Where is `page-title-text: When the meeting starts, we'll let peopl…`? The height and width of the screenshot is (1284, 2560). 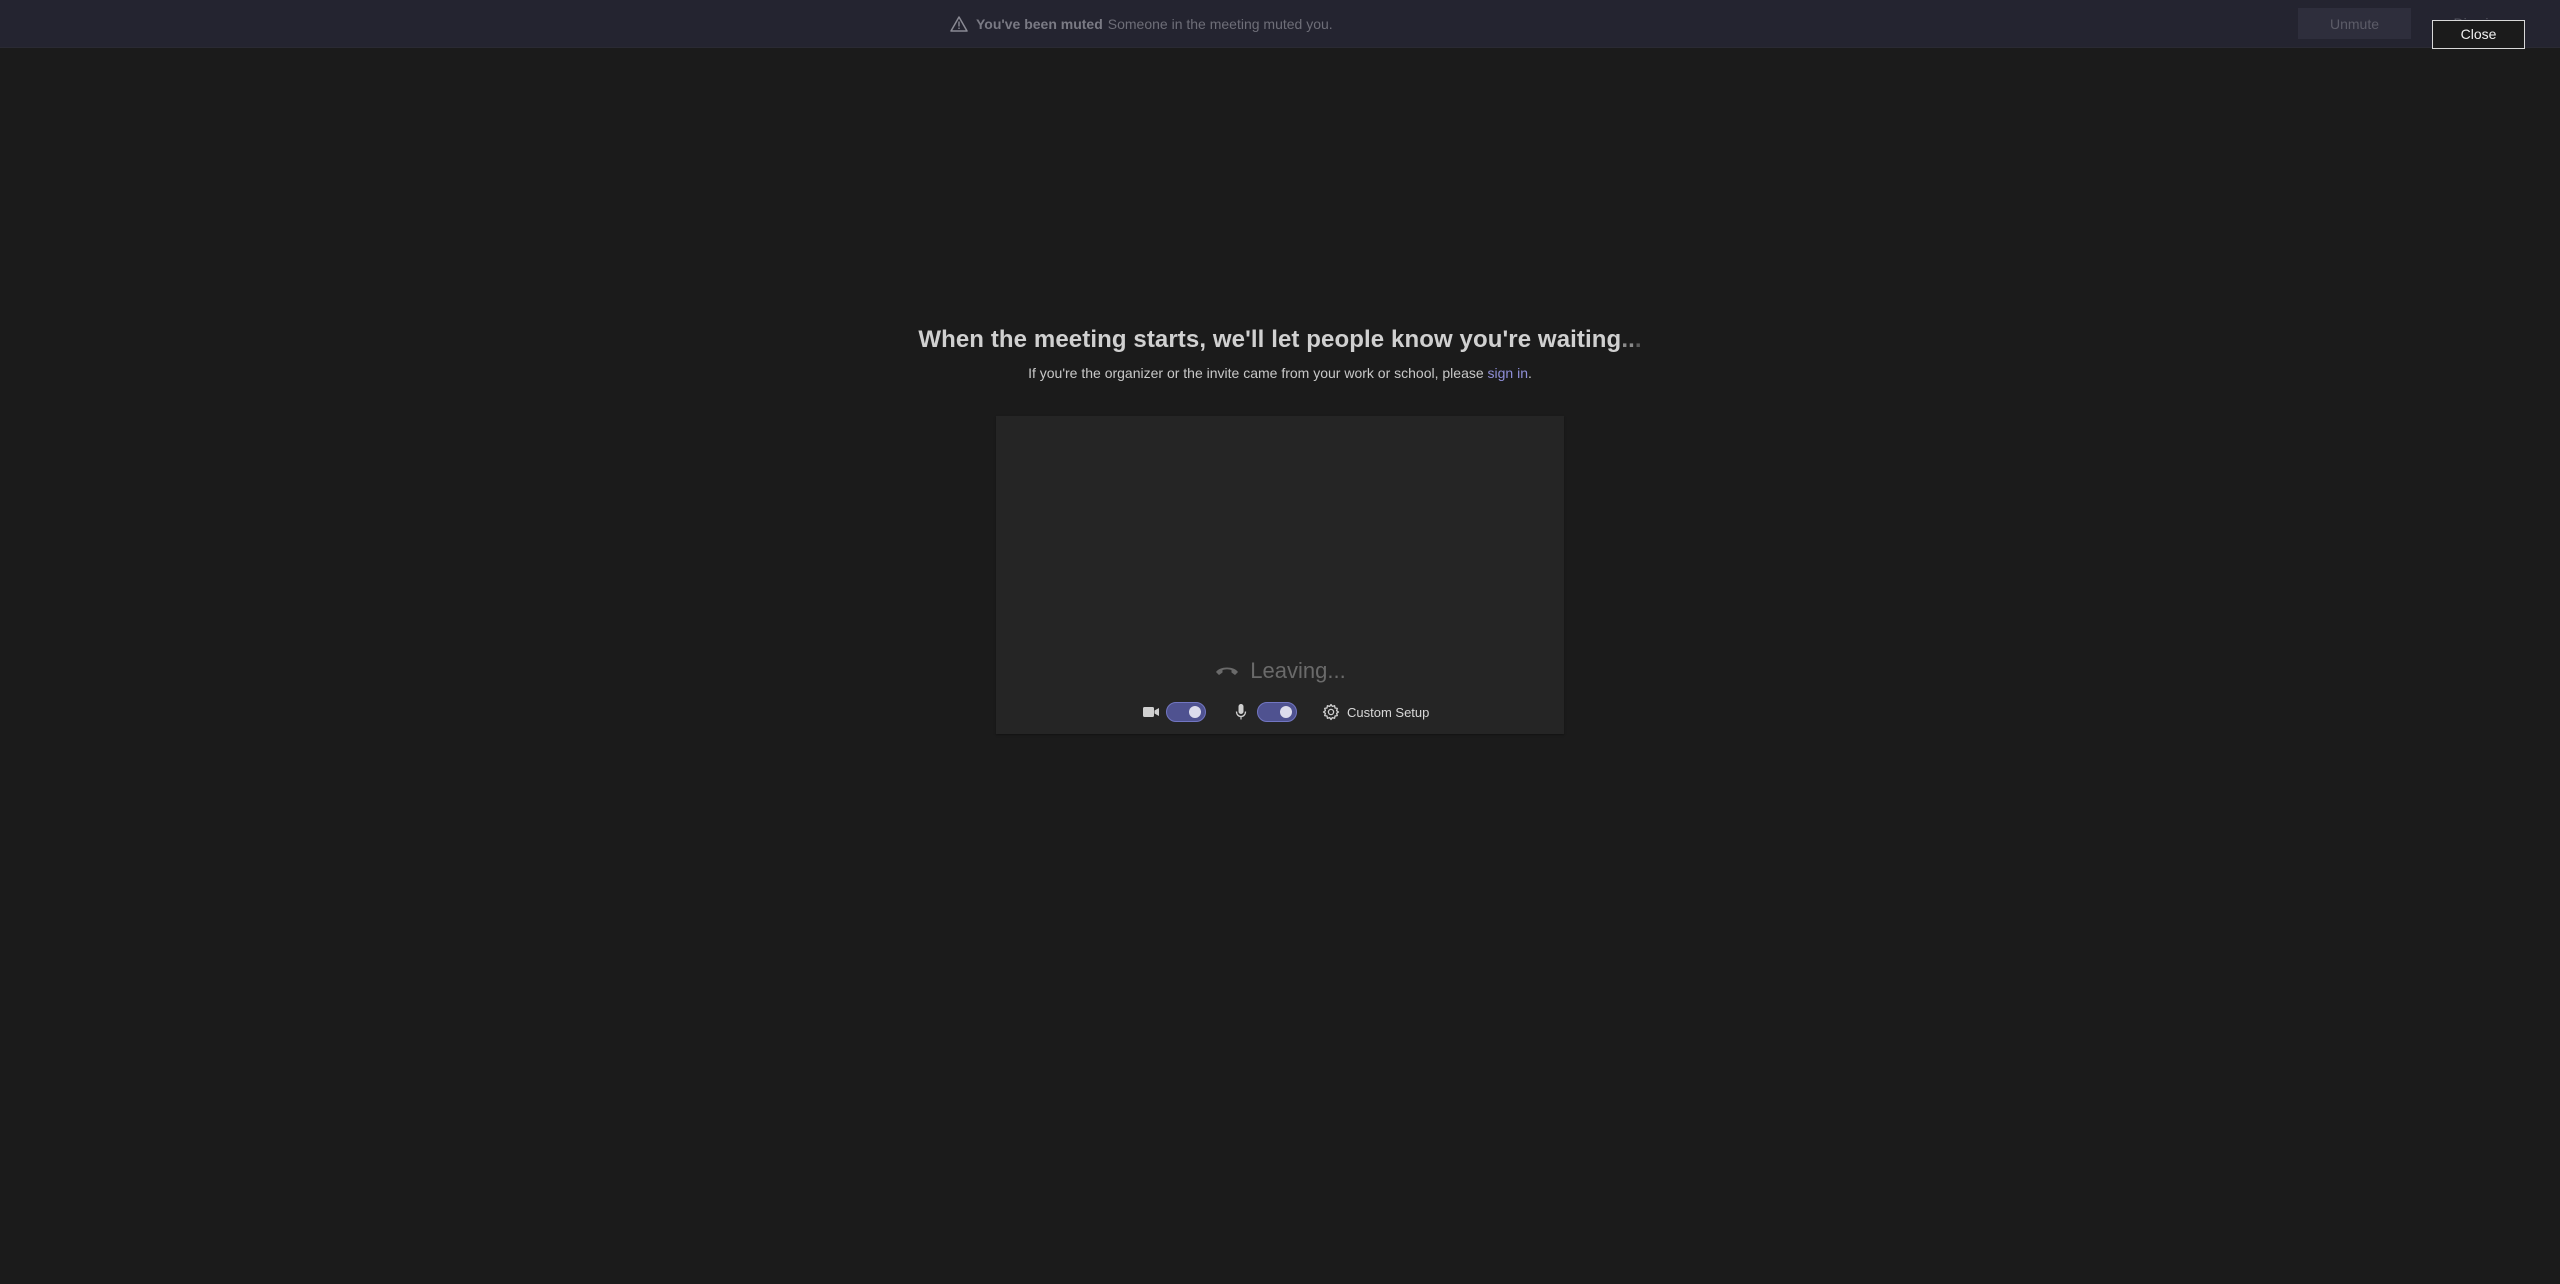
page-title-text: When the meeting starts, we'll let peopl… is located at coordinates (1270, 339).